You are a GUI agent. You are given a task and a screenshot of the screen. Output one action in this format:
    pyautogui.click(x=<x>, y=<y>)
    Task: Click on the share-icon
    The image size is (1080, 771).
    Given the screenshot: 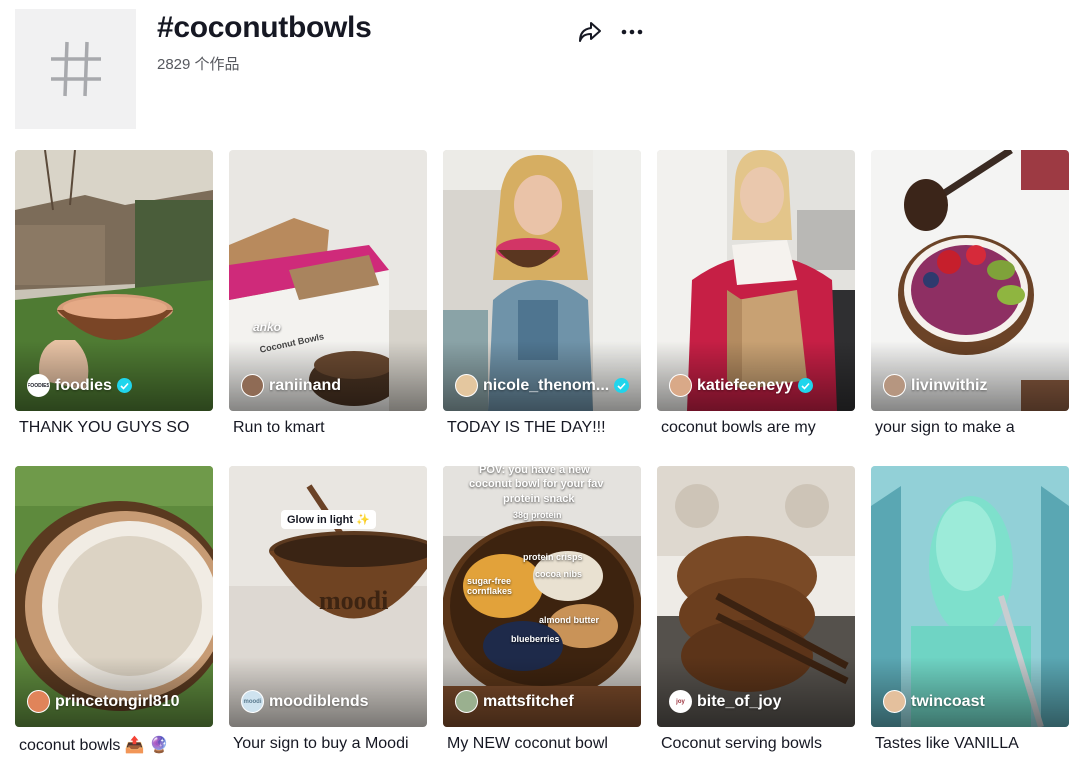 What is the action you would take?
    pyautogui.click(x=590, y=32)
    